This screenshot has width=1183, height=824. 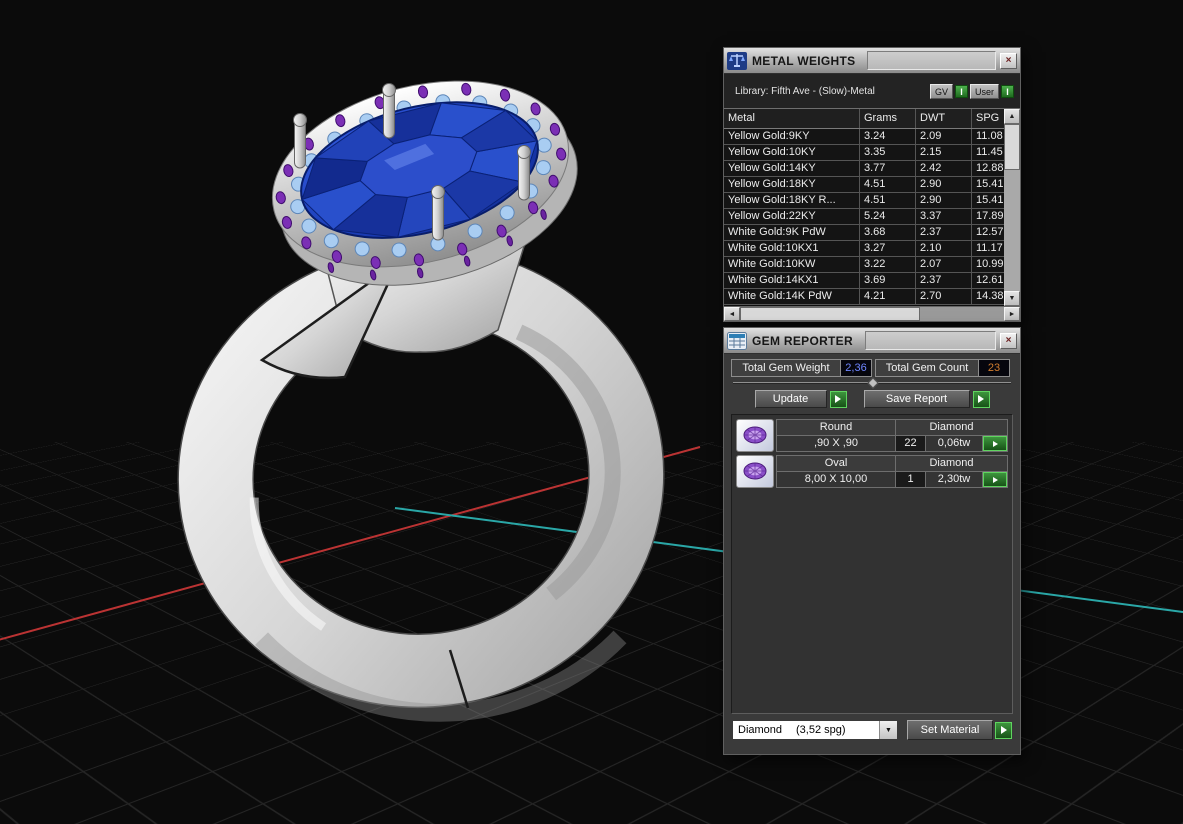 I want to click on set-material-button: Set Material, so click(x=950, y=730).